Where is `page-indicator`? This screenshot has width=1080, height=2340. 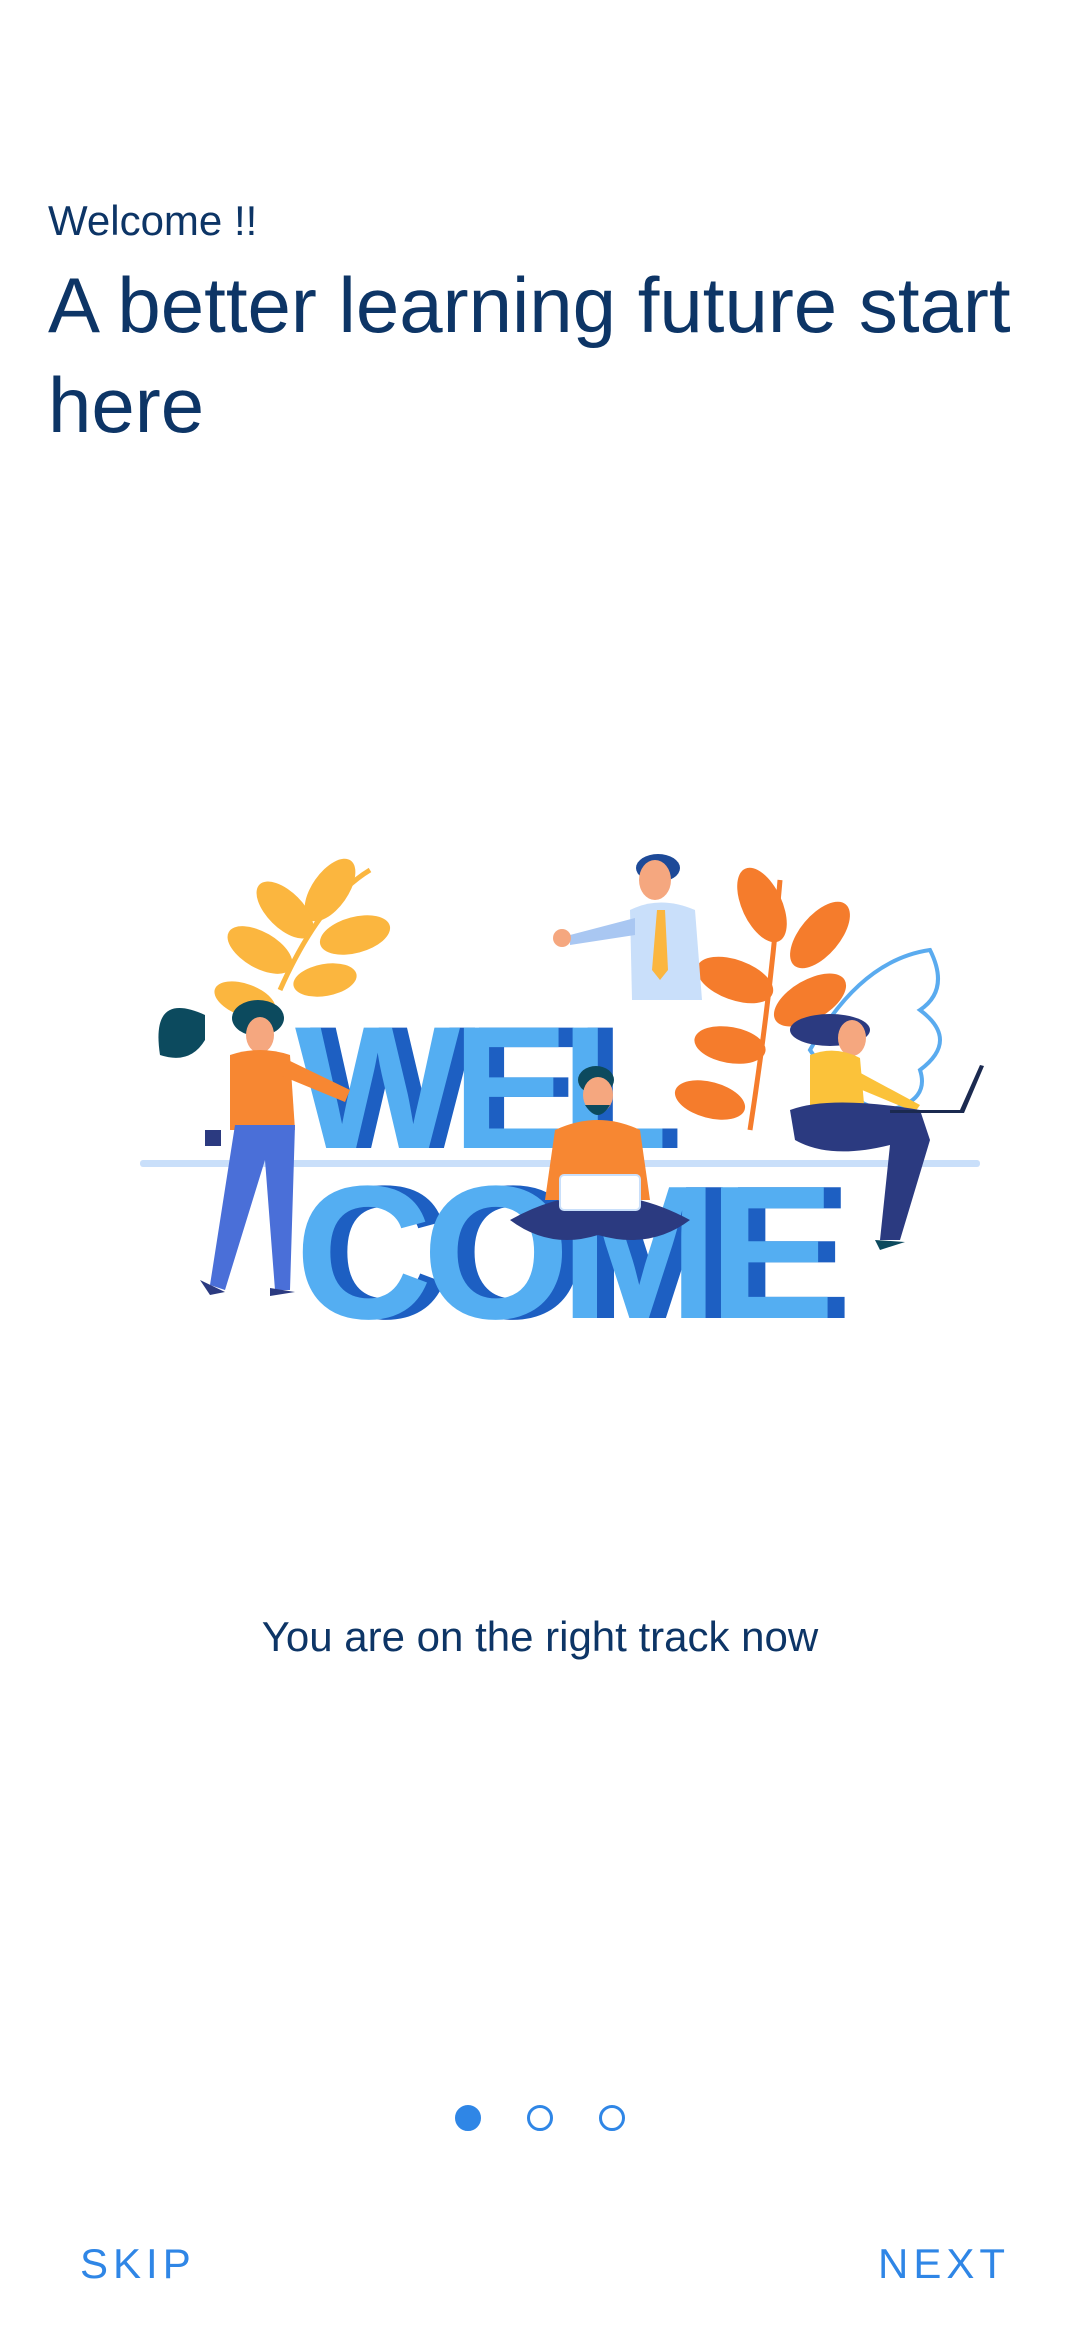
page-indicator is located at coordinates (540, 2118).